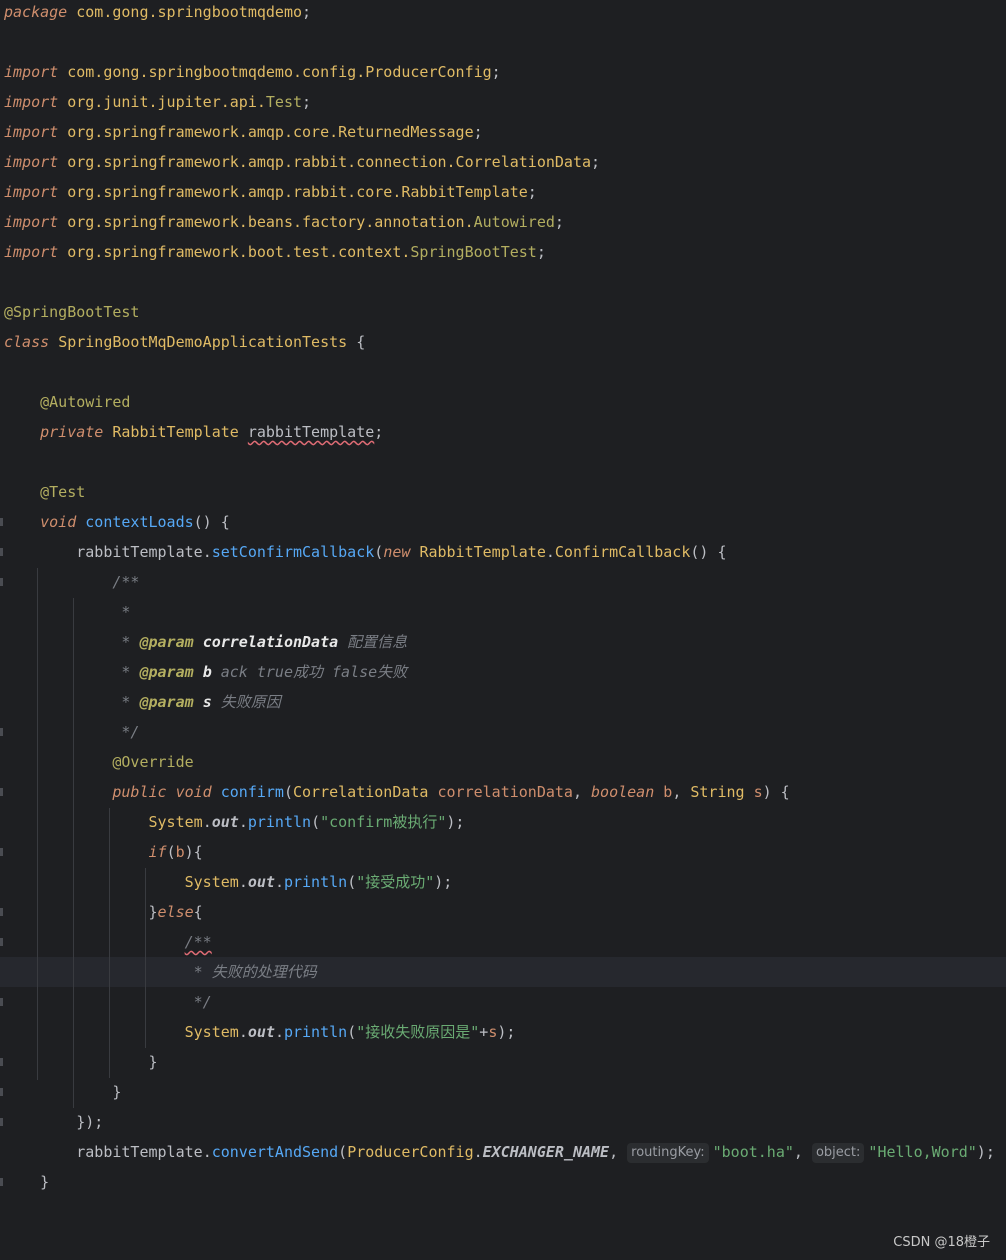 The image size is (1006, 1260). I want to click on code-line: class SpringBootMqDemoApplicationTests {, so click(503, 342).